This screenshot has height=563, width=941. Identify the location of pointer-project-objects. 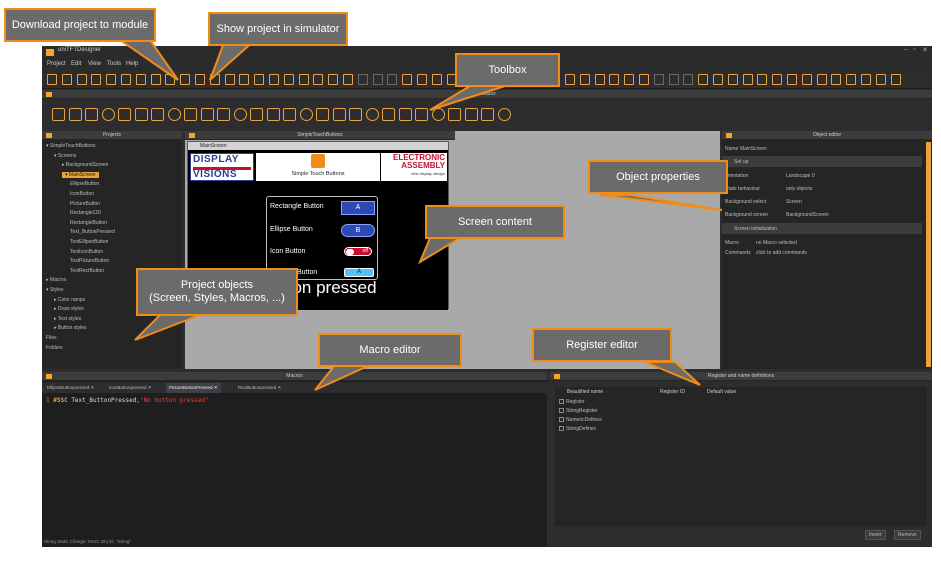
(167, 327).